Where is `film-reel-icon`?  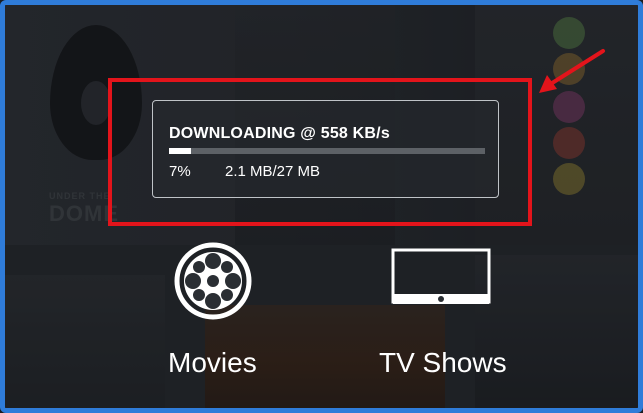 film-reel-icon is located at coordinates (213, 281).